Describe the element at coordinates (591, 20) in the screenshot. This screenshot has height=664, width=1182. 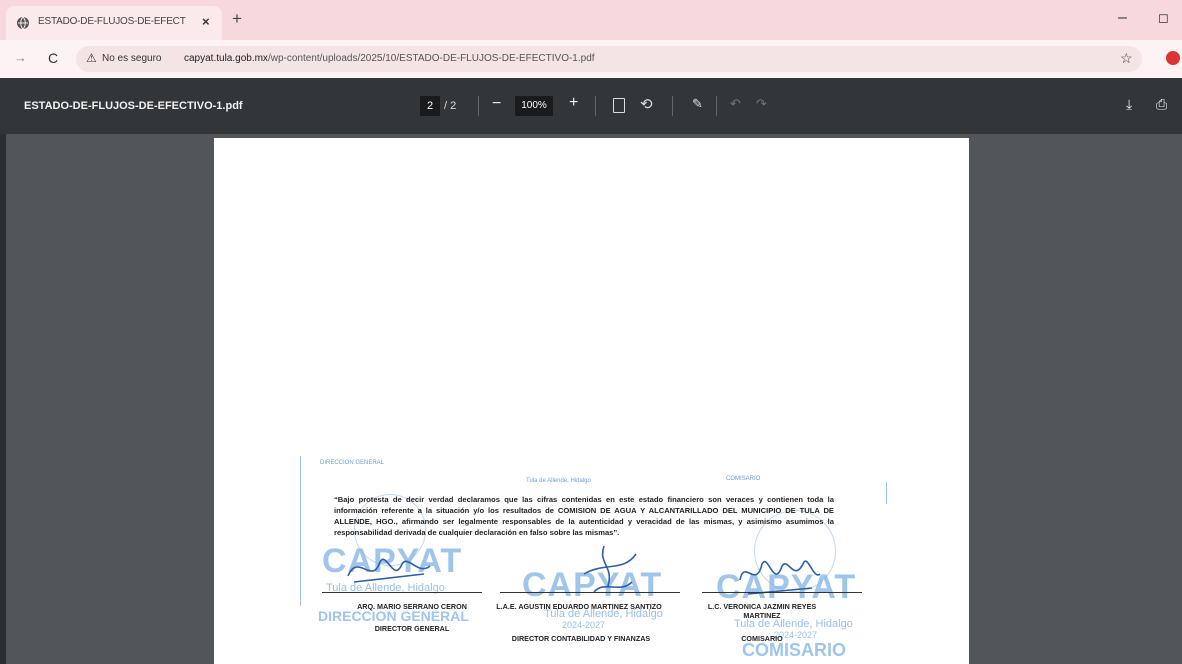
I see `tab-strip: ESTADO-DE-FLUJOS-DE-EFECT × + – ◻` at that location.